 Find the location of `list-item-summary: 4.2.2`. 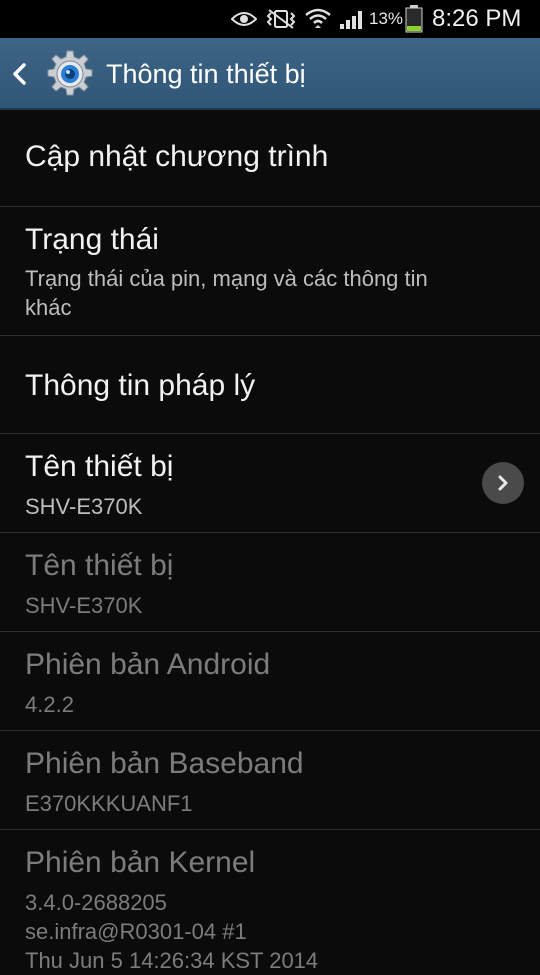

list-item-summary: 4.2.2 is located at coordinates (49, 704).